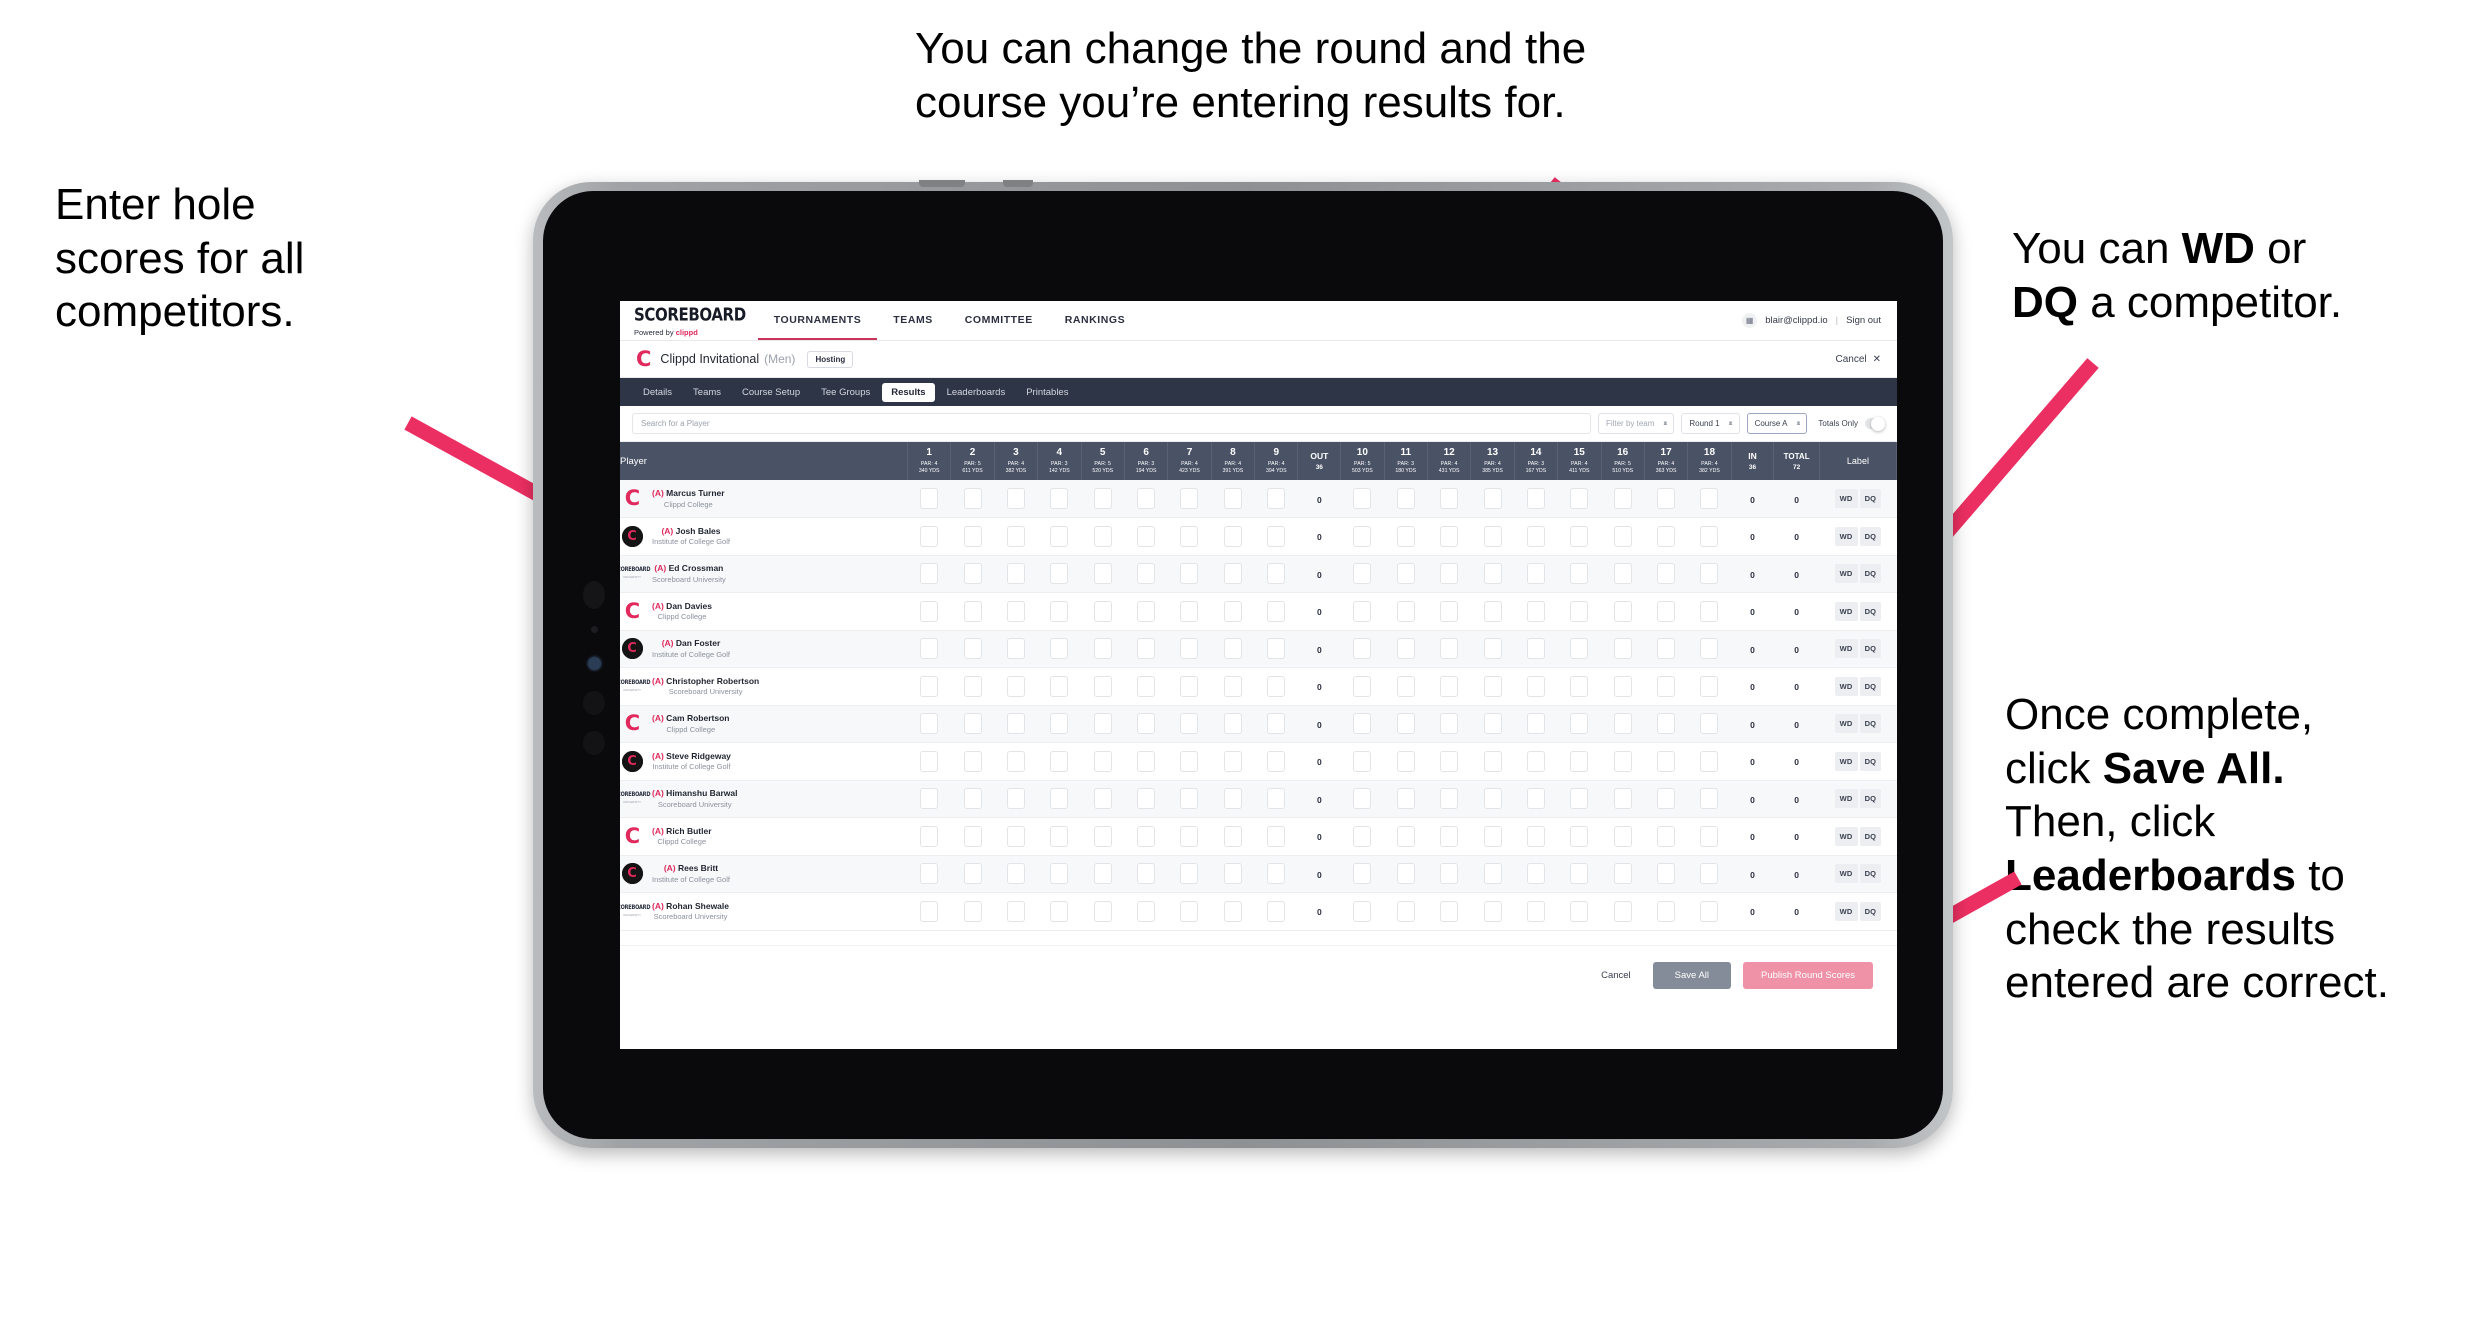 This screenshot has height=1339, width=2489. I want to click on totals-only-toggle, so click(1875, 423).